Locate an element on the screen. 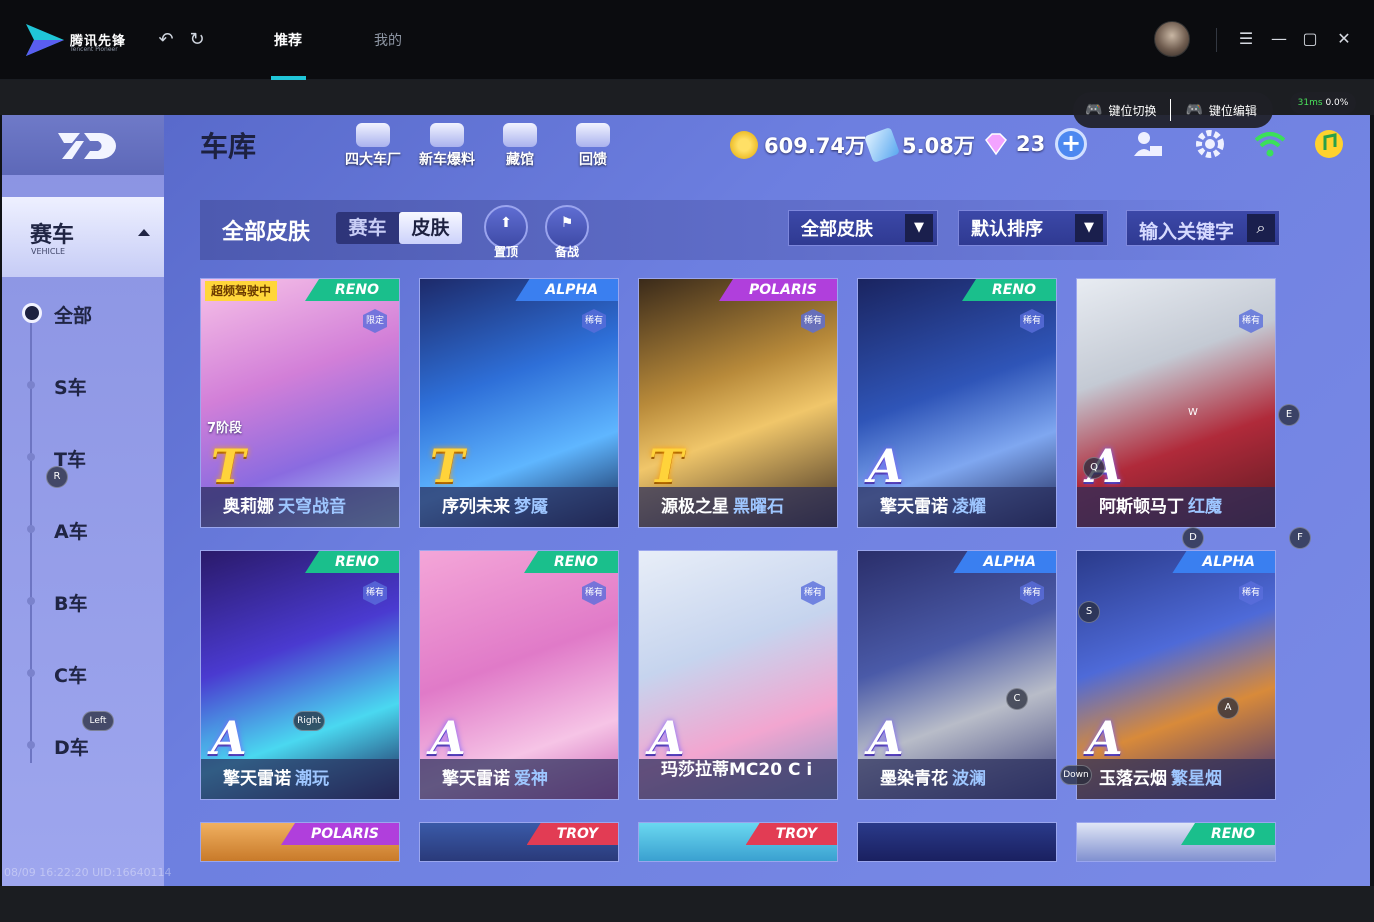 The image size is (1374, 922). close-icon: ✕ is located at coordinates (1344, 39).